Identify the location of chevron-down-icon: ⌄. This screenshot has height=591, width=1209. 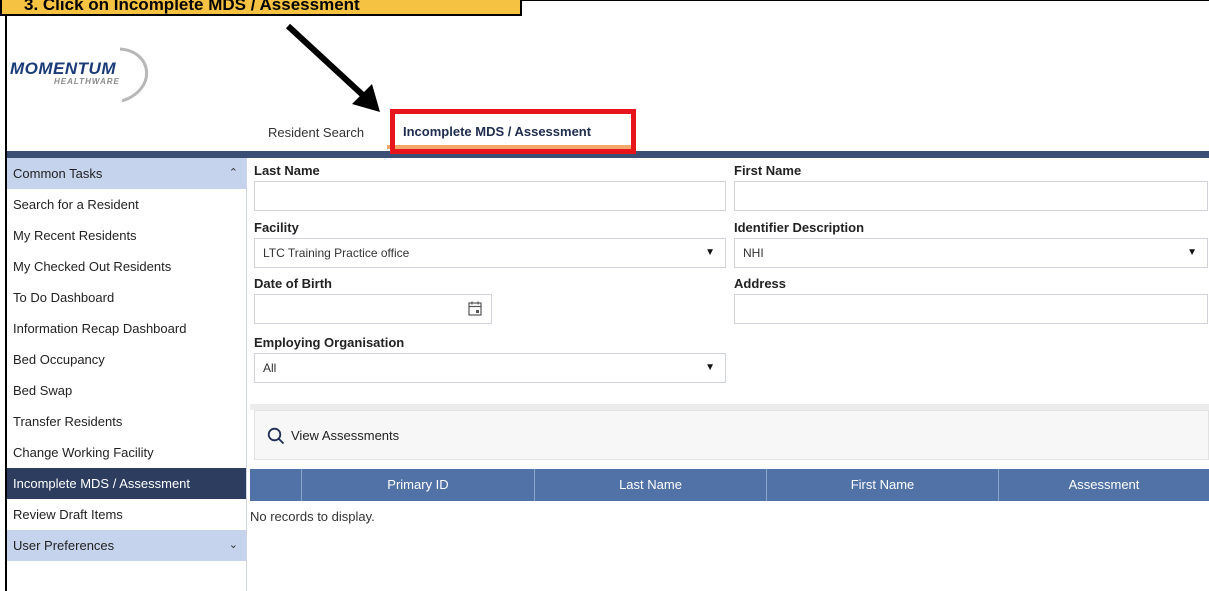
(233, 545).